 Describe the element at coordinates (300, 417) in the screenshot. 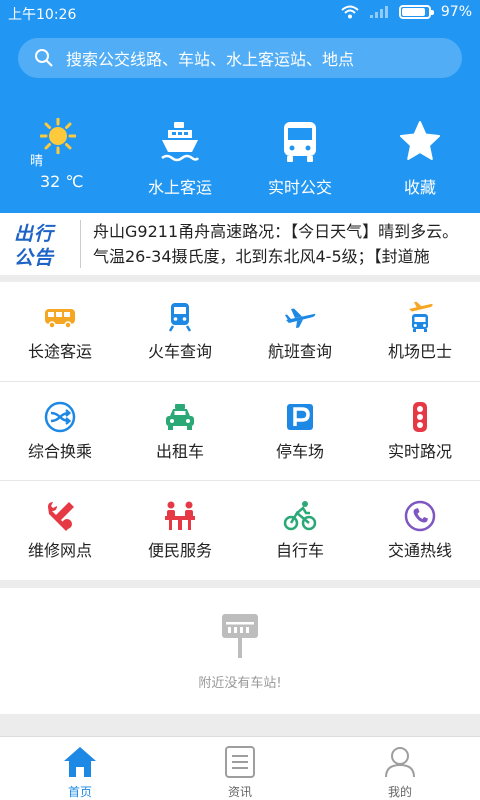

I see `parking-icon` at that location.